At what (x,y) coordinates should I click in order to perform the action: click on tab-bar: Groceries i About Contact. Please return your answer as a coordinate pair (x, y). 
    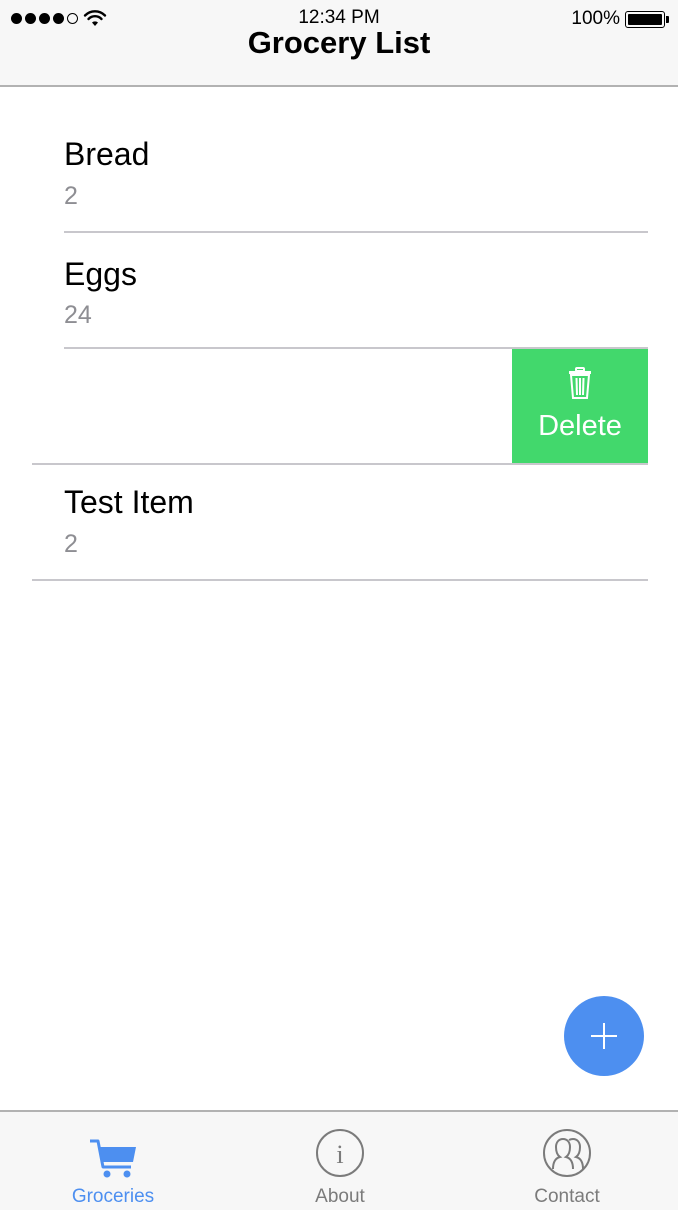
    Looking at the image, I should click on (339, 1160).